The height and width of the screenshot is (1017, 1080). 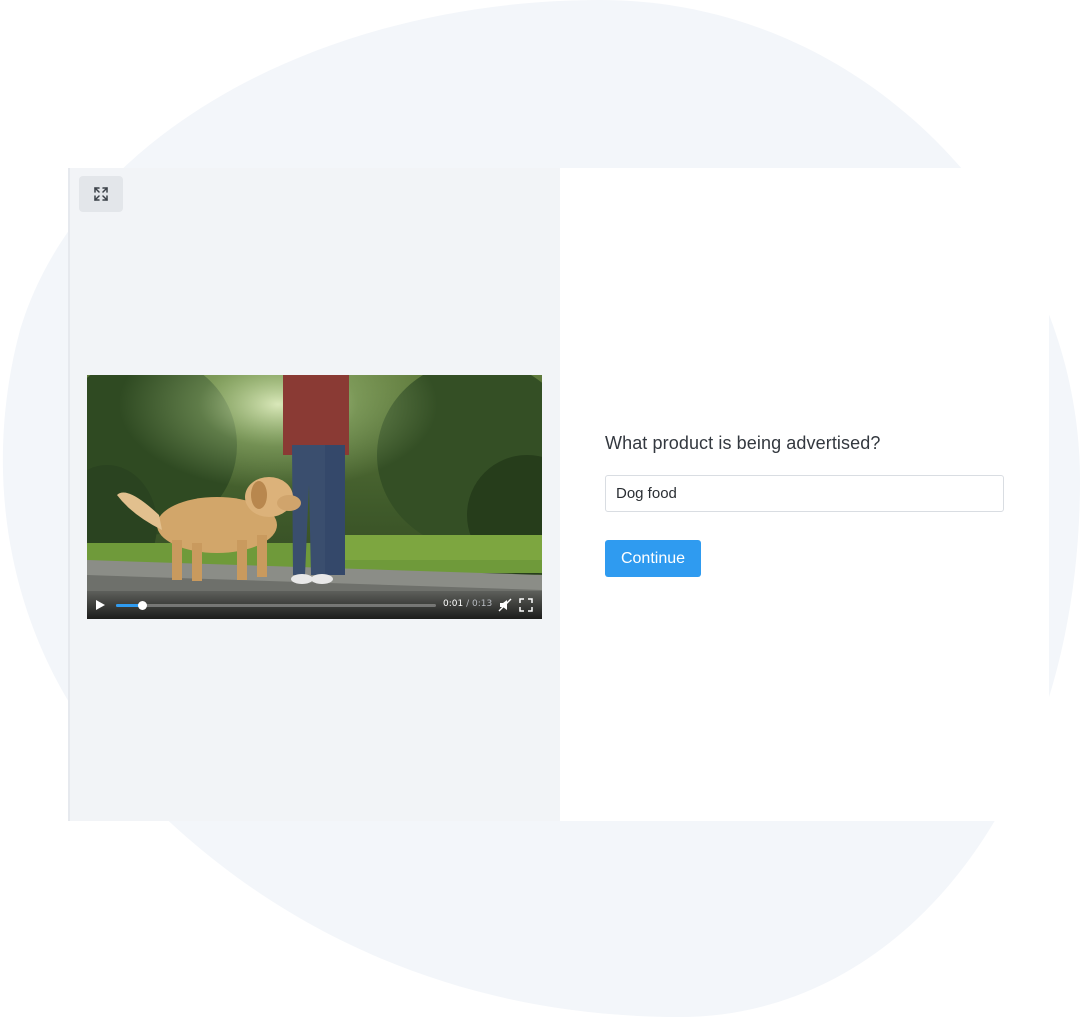 I want to click on question-label: What product is being advertised?, so click(x=743, y=443).